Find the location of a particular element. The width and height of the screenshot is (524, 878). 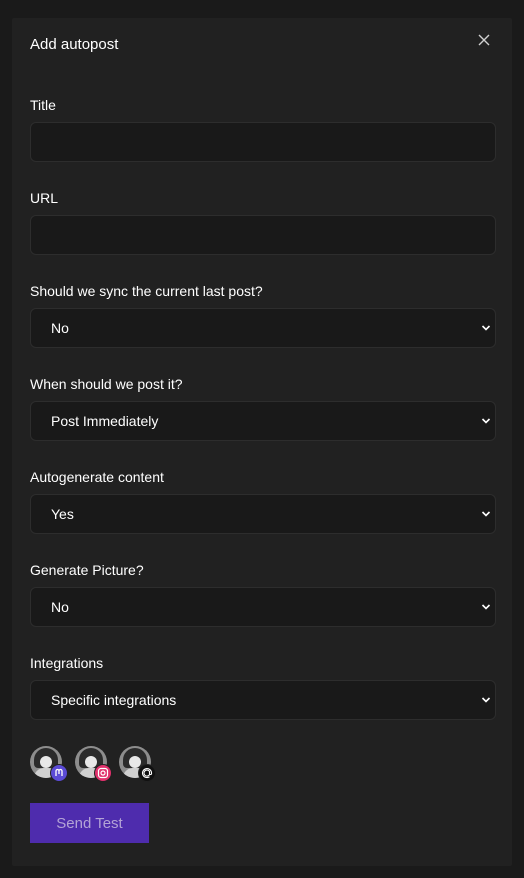

autogenerate-field-group: Autogenerate content Yes is located at coordinates (263, 501).